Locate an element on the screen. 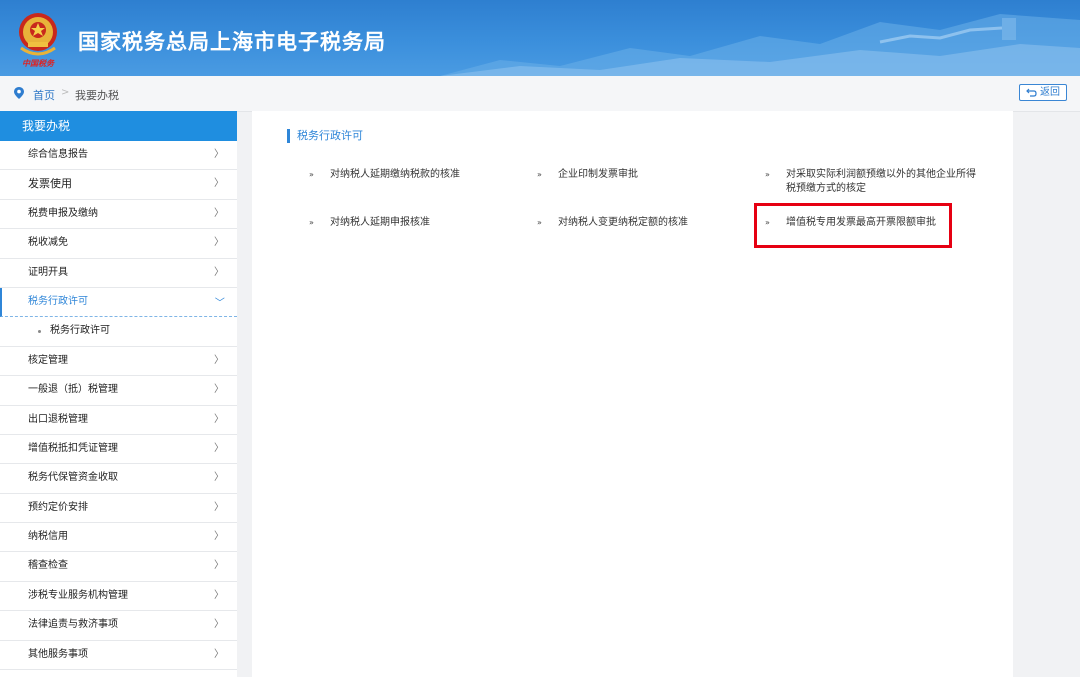 The height and width of the screenshot is (677, 1080). sidebar-item-service-agencies: 涉税专业服务机构管理 〉 is located at coordinates (118, 597).